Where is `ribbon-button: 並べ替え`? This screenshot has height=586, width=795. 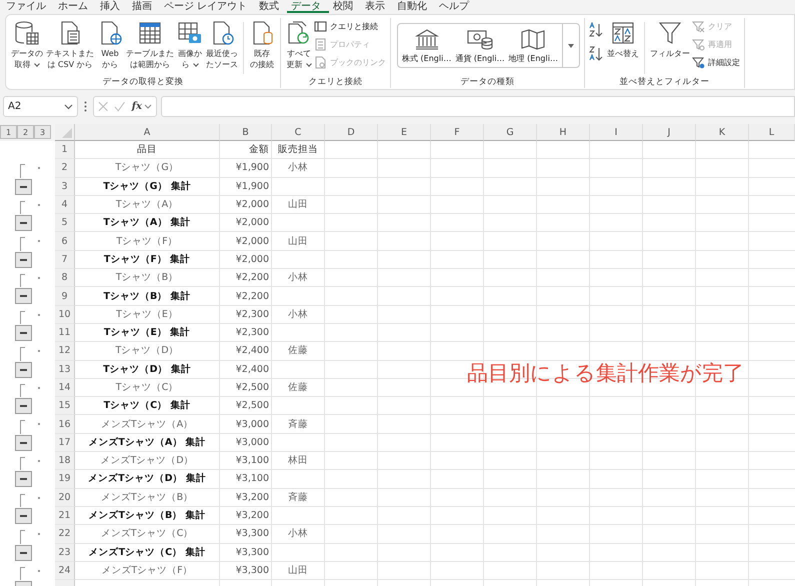 ribbon-button: 並べ替え is located at coordinates (623, 38).